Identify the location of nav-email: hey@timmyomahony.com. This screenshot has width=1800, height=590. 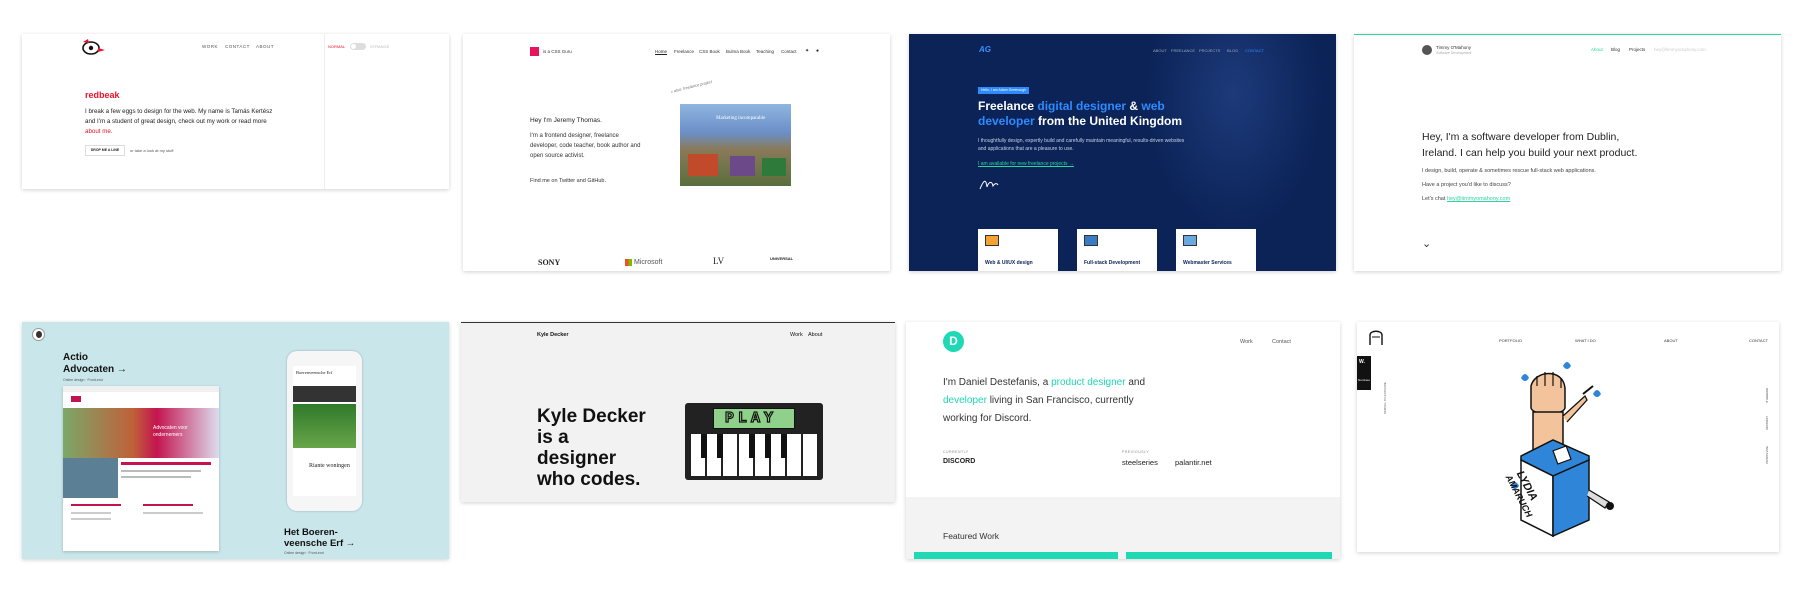
(1680, 49).